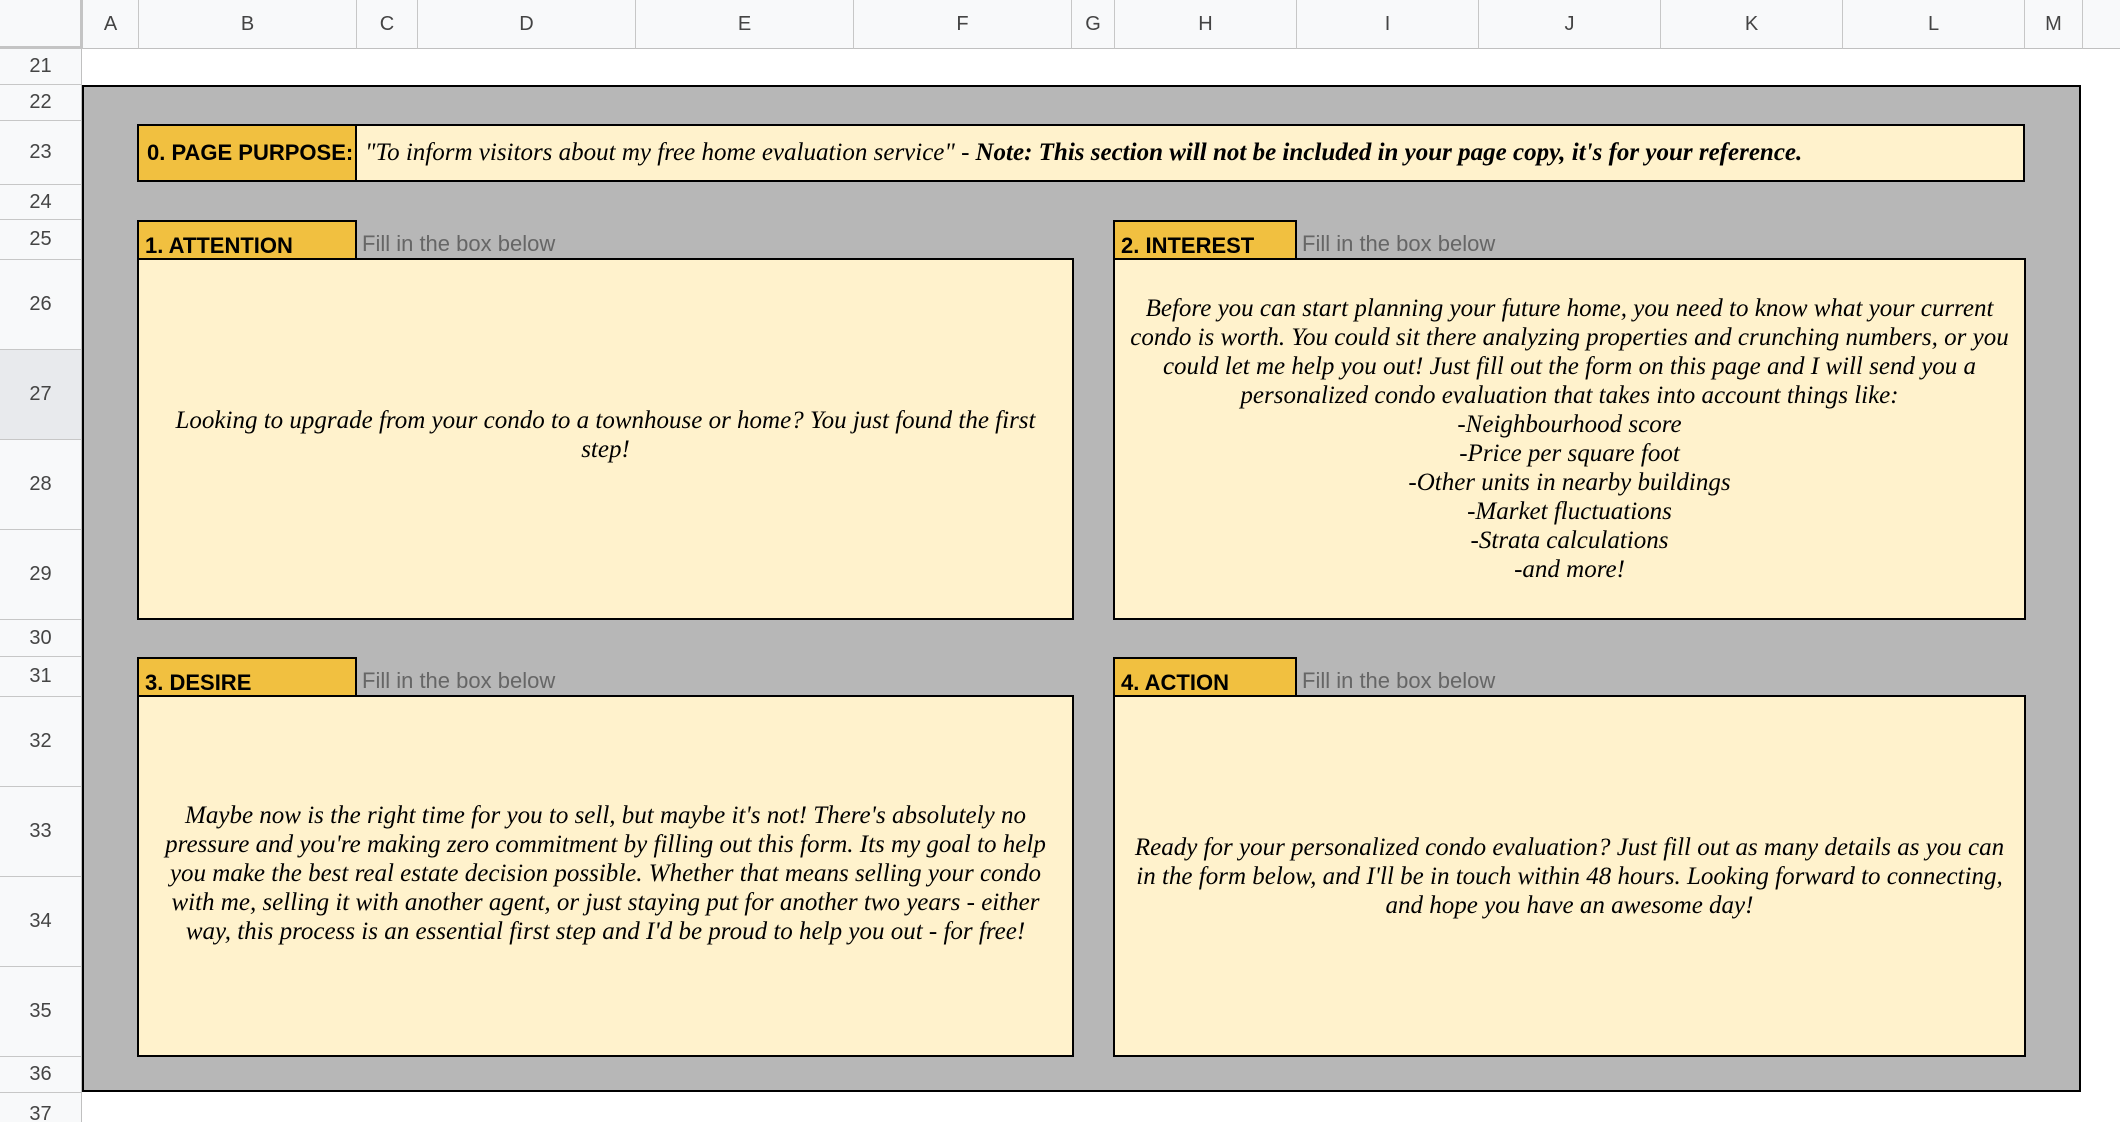 The height and width of the screenshot is (1126, 2120). Describe the element at coordinates (2101, 24) in the screenshot. I see `column-header-filler` at that location.